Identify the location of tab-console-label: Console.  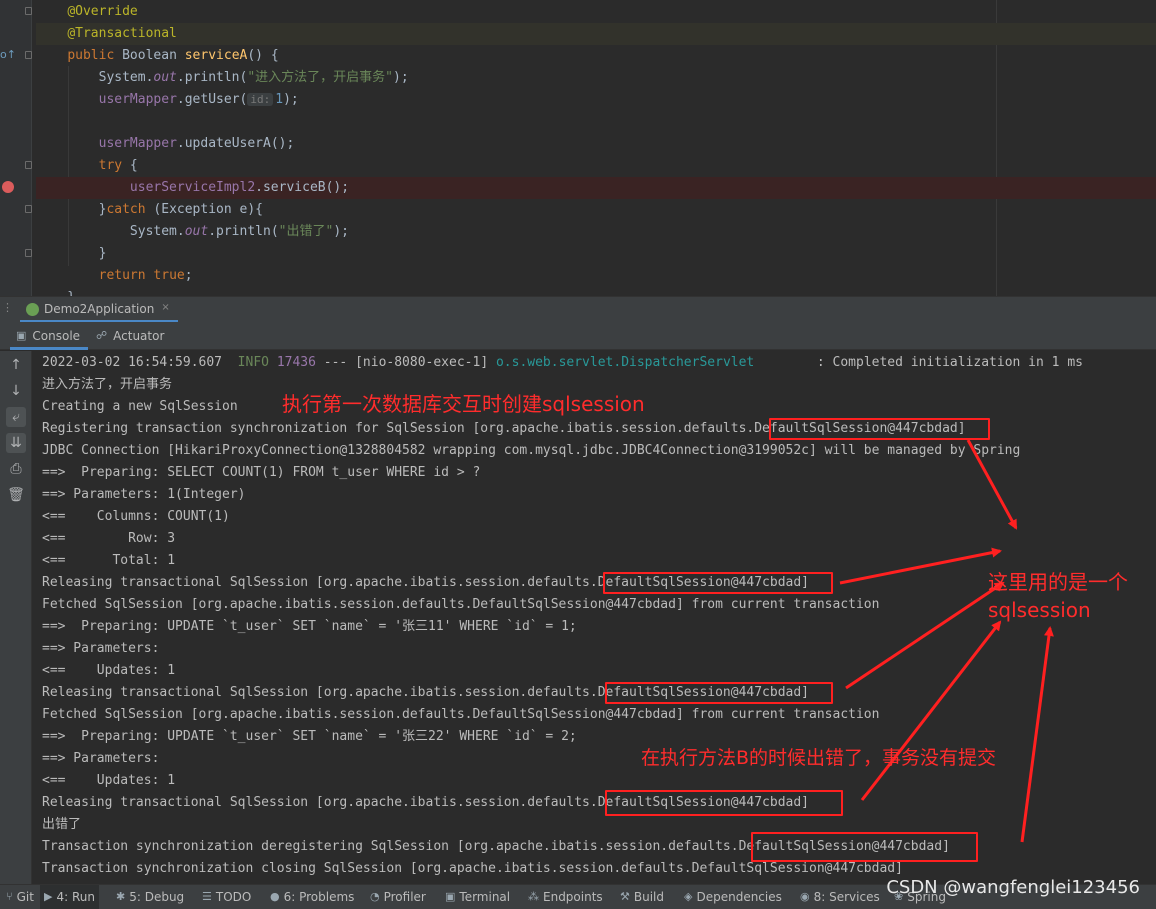
(56, 336).